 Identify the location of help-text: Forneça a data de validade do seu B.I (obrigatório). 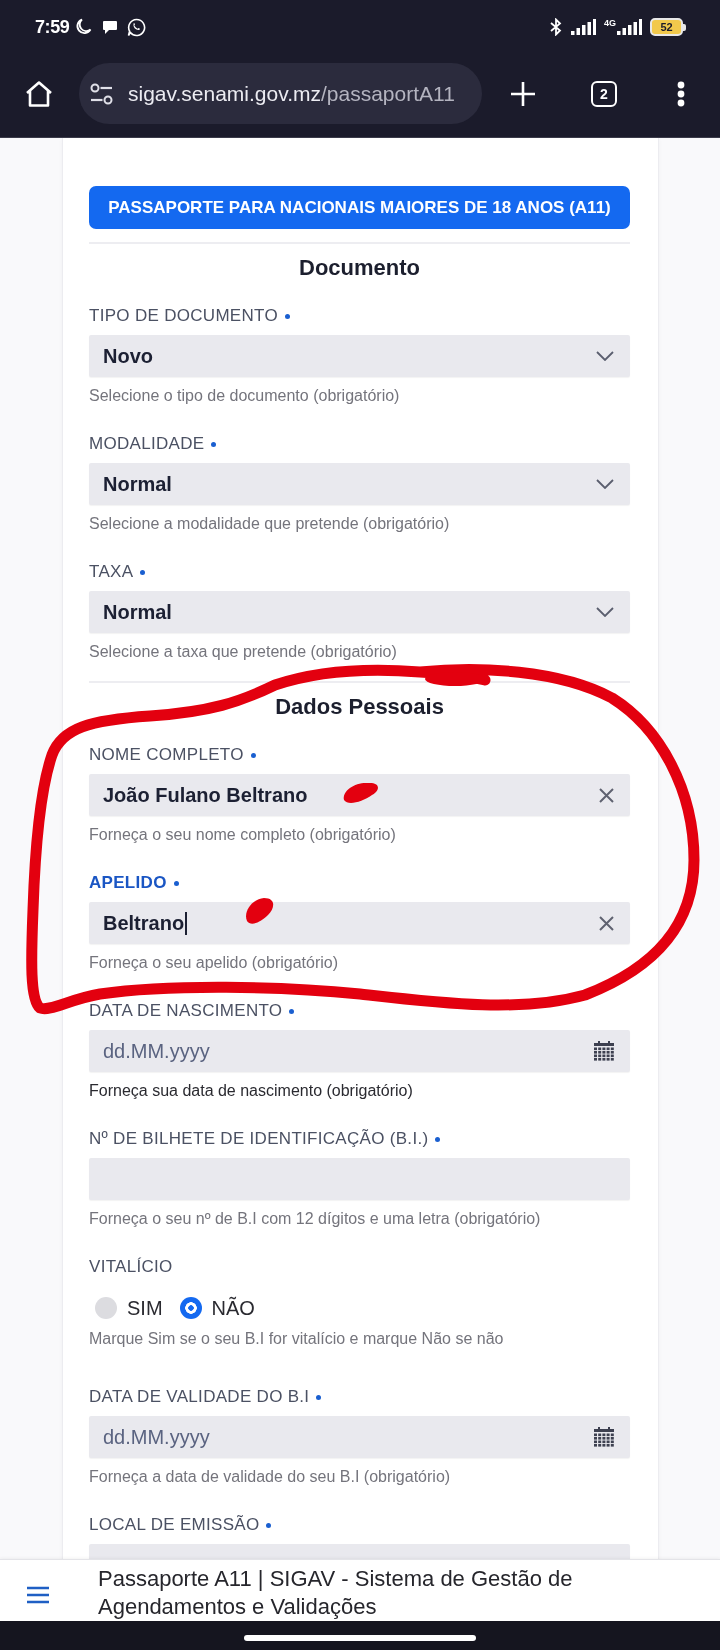
(270, 1477).